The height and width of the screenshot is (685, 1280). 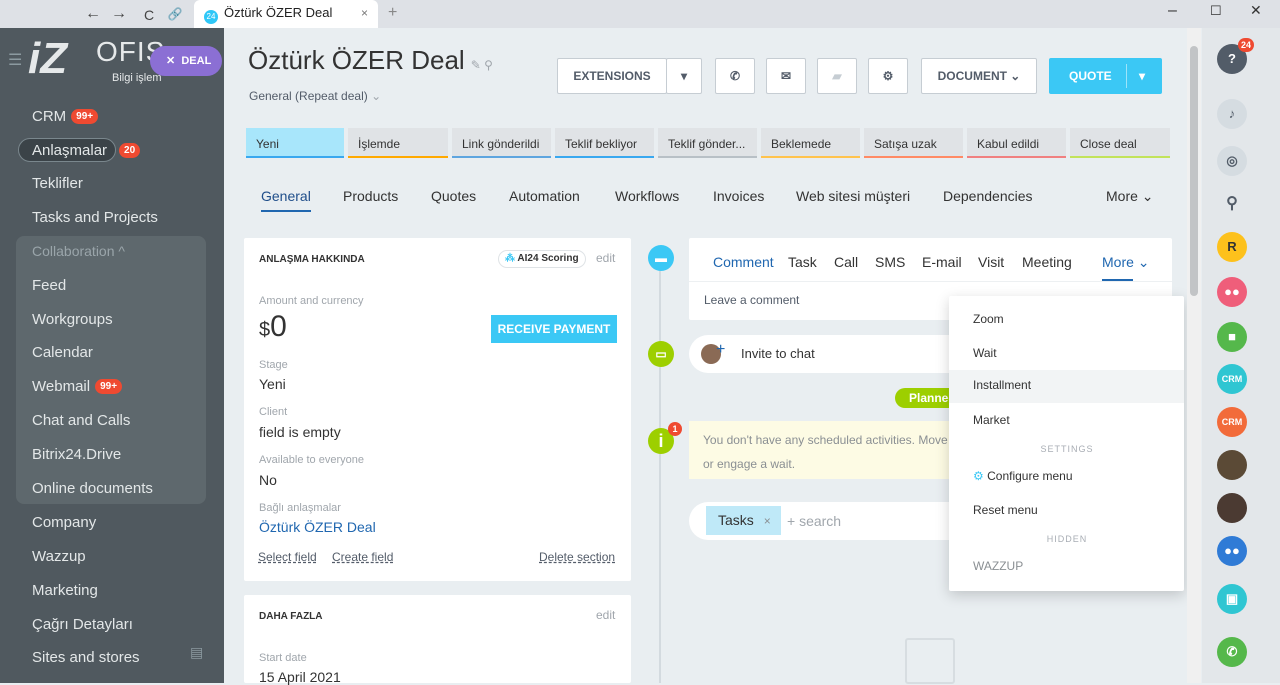 I want to click on stage-satisa-uzak: Satışa uzak, so click(x=913, y=143).